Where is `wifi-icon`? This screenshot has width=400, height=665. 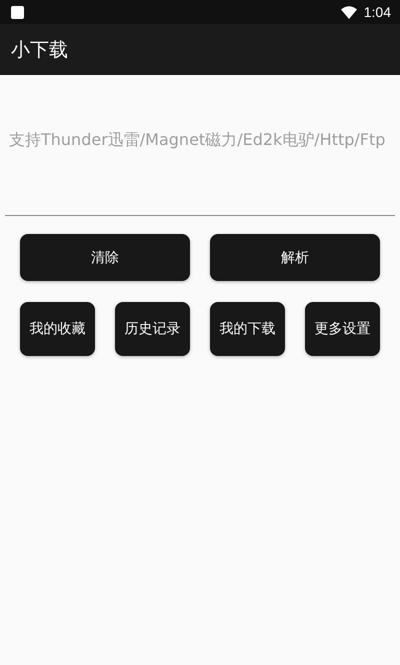 wifi-icon is located at coordinates (348, 12).